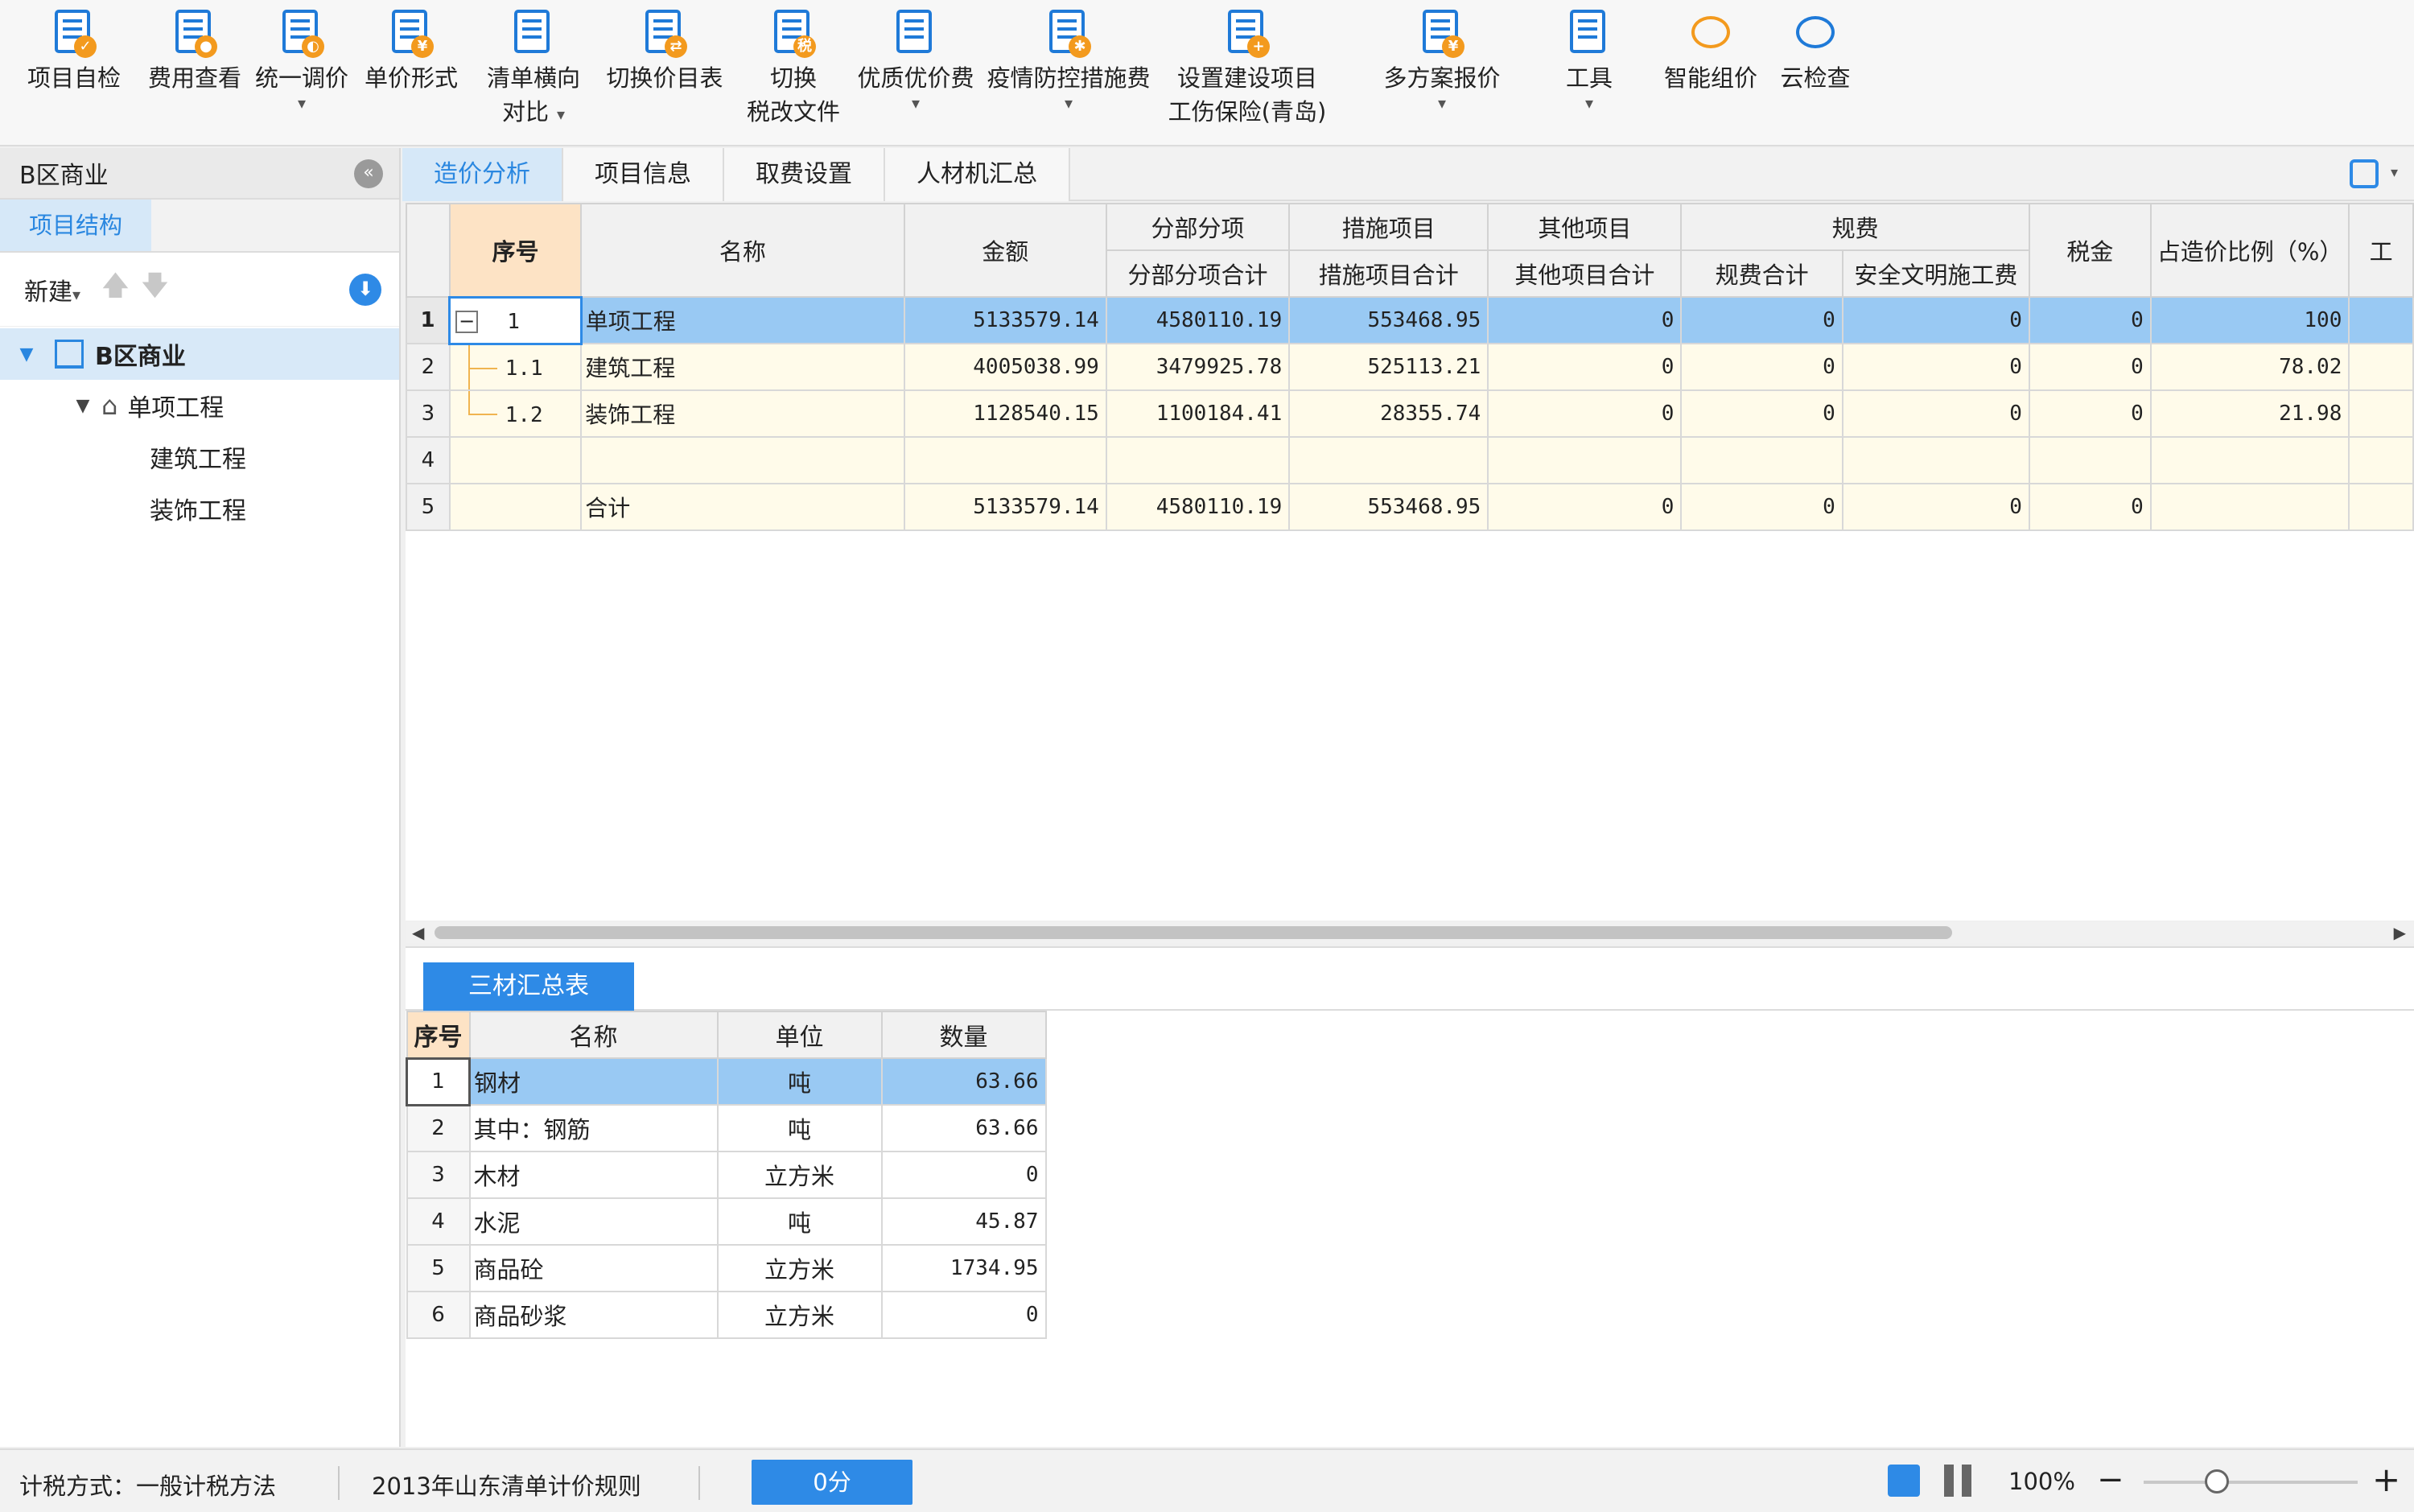  What do you see at coordinates (593, 1081) in the screenshot?
I see `name-cell: 钢材` at bounding box center [593, 1081].